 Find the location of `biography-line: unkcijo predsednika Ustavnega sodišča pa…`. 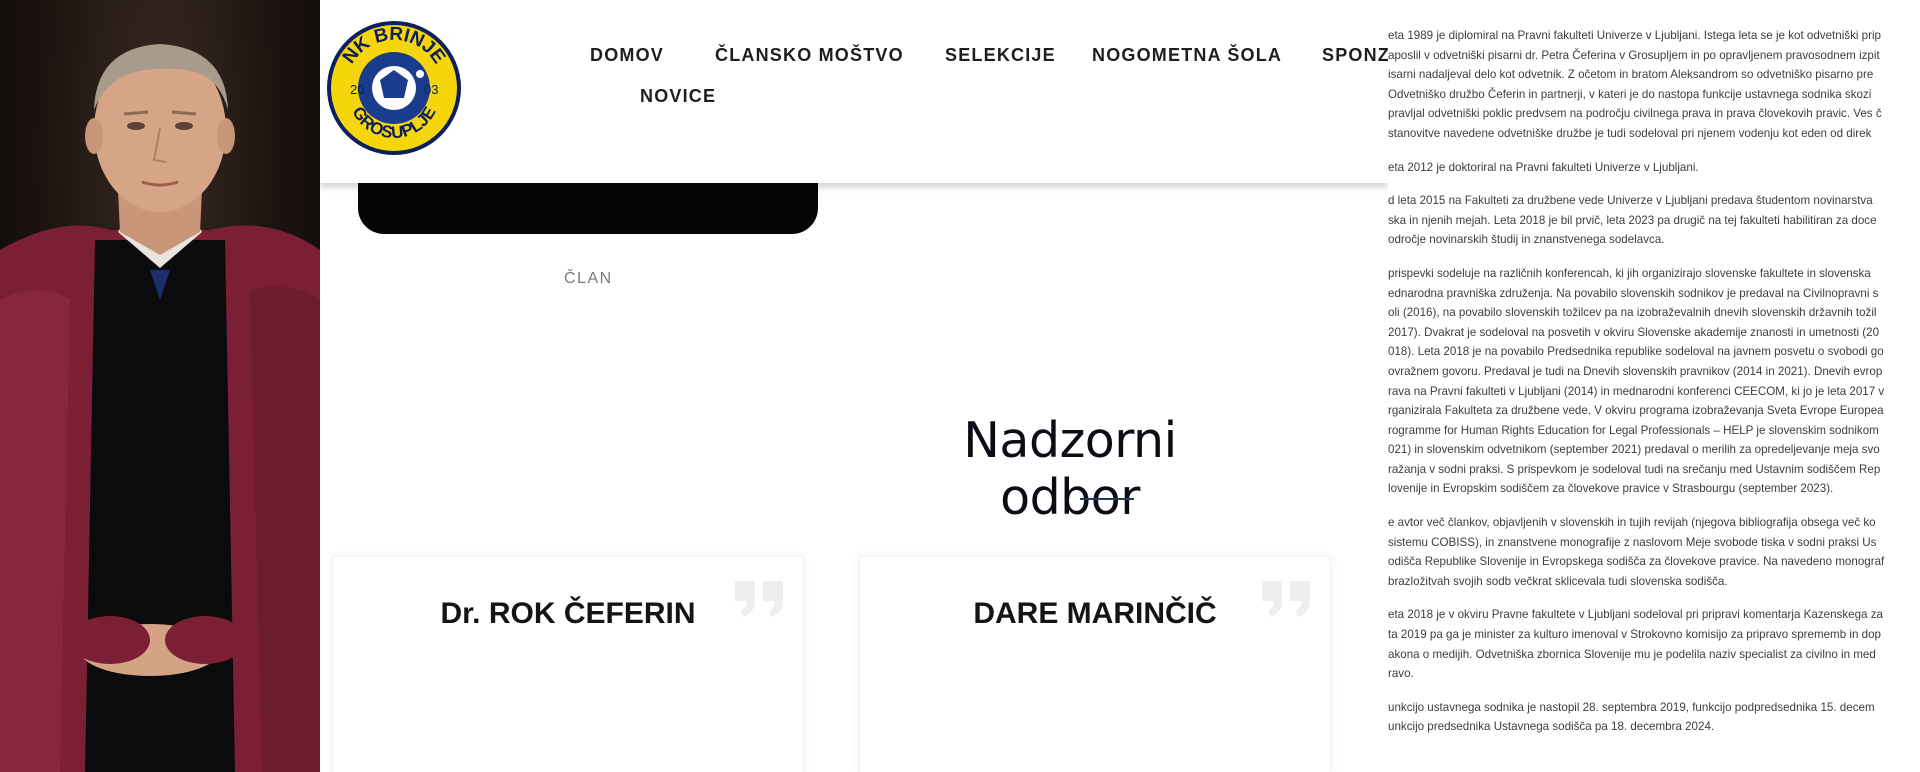

biography-line: unkcijo predsednika Ustavnega sodišča pa… is located at coordinates (1551, 727).